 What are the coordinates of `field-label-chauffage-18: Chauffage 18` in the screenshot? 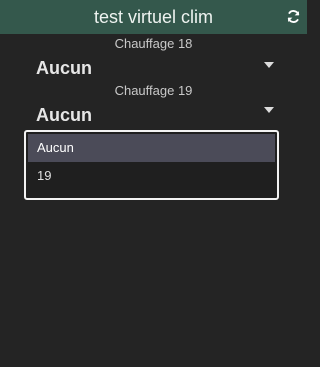 It's located at (153, 43).